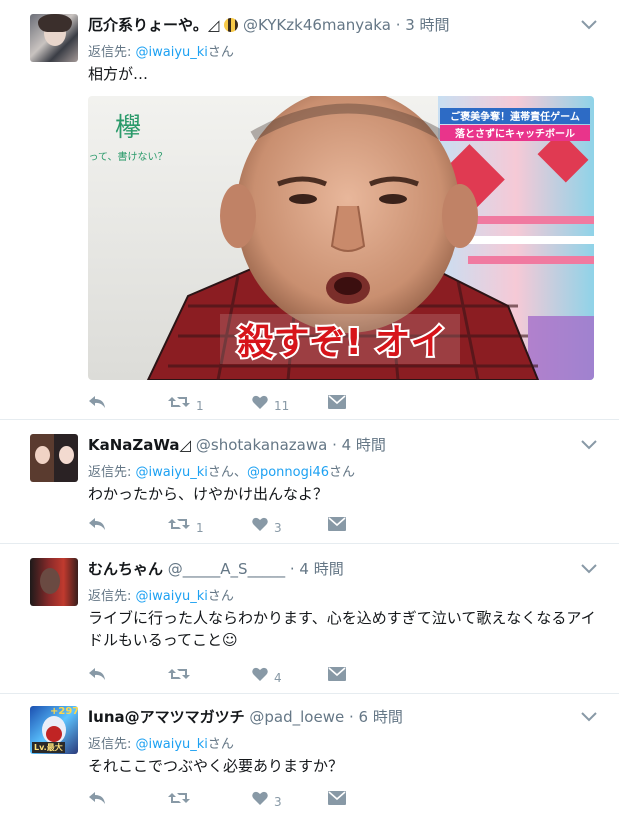 Image resolution: width=619 pixels, height=817 pixels. What do you see at coordinates (423, 25) in the screenshot?
I see `timestamp: · 3 時間` at bounding box center [423, 25].